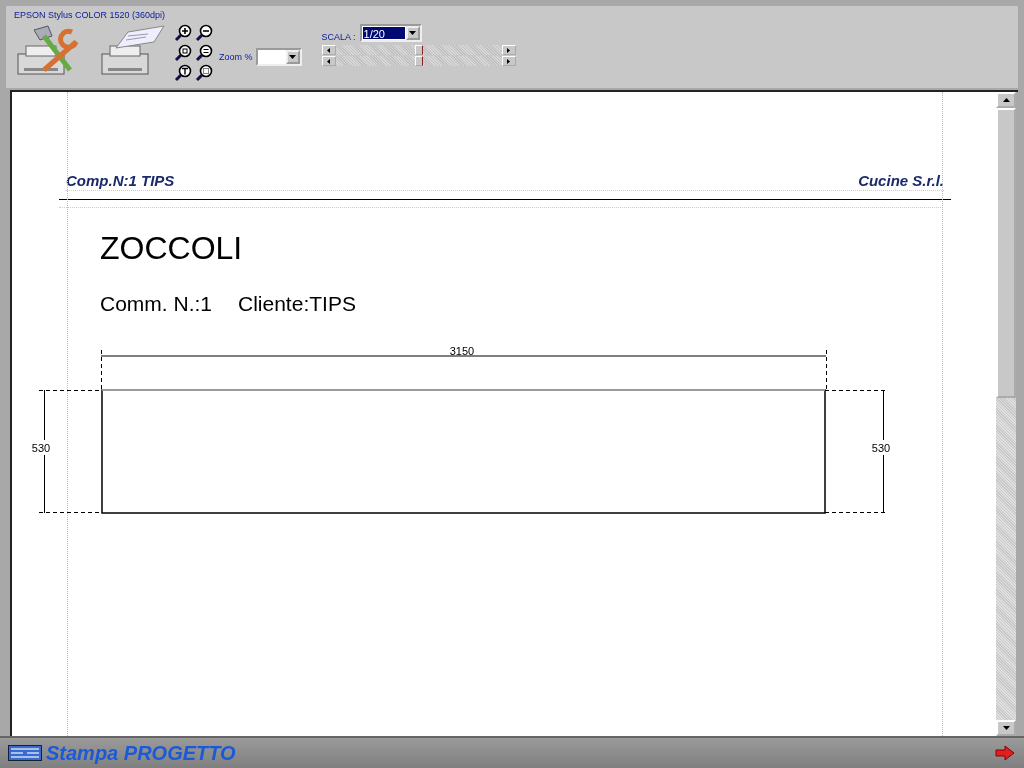 This screenshot has width=1024, height=768. I want to click on header-left-text: Comp.N:1 TIPS, so click(120, 180).